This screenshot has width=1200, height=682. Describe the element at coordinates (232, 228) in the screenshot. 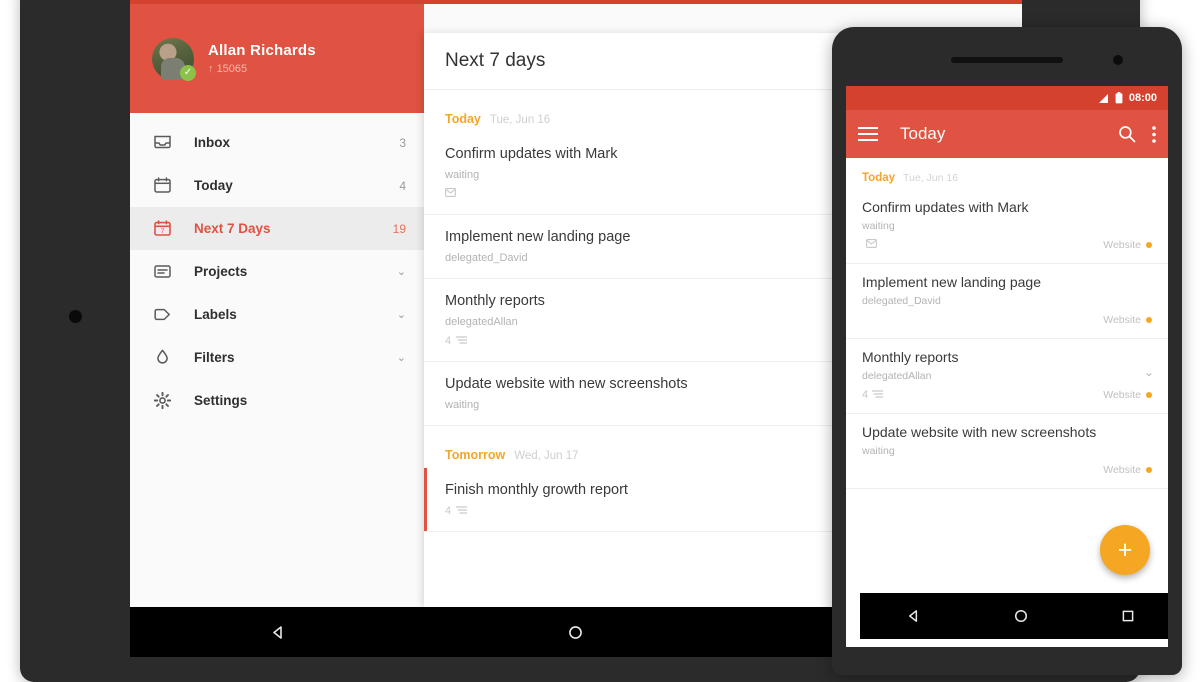

I see `sidebar-item-label: Next 7 Days` at that location.